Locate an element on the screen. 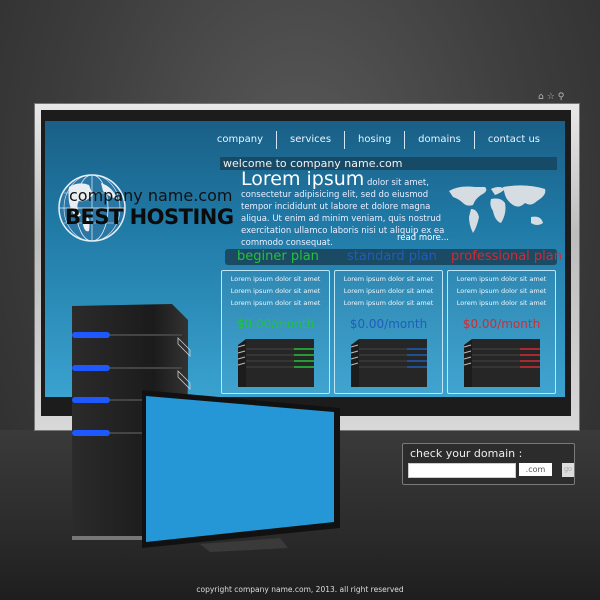  domain-go-button: go is located at coordinates (568, 470).